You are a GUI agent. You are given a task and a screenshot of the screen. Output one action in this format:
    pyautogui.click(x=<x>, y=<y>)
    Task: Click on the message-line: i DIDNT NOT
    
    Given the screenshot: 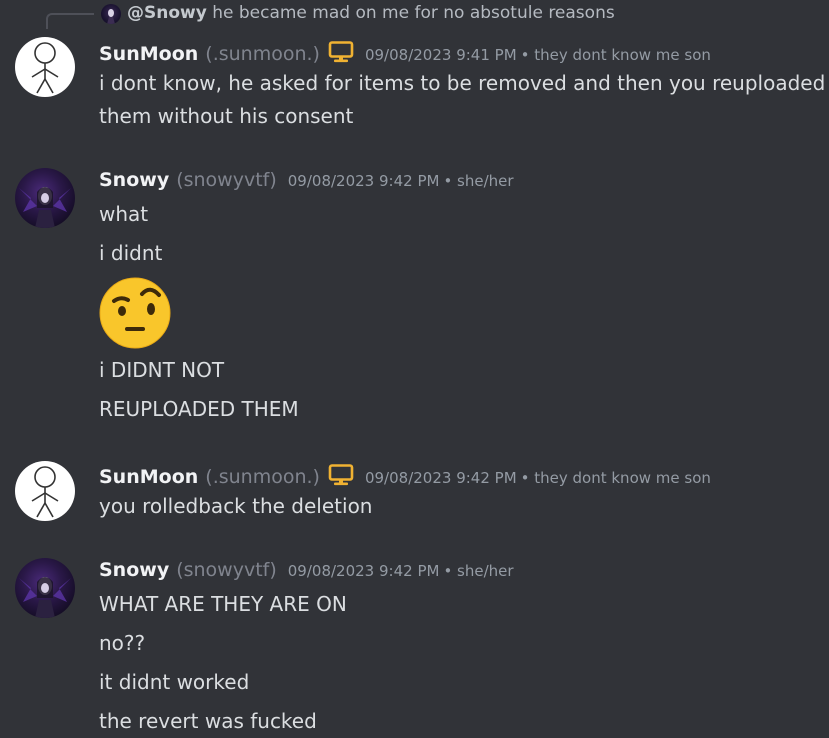 What is the action you would take?
    pyautogui.click(x=162, y=370)
    